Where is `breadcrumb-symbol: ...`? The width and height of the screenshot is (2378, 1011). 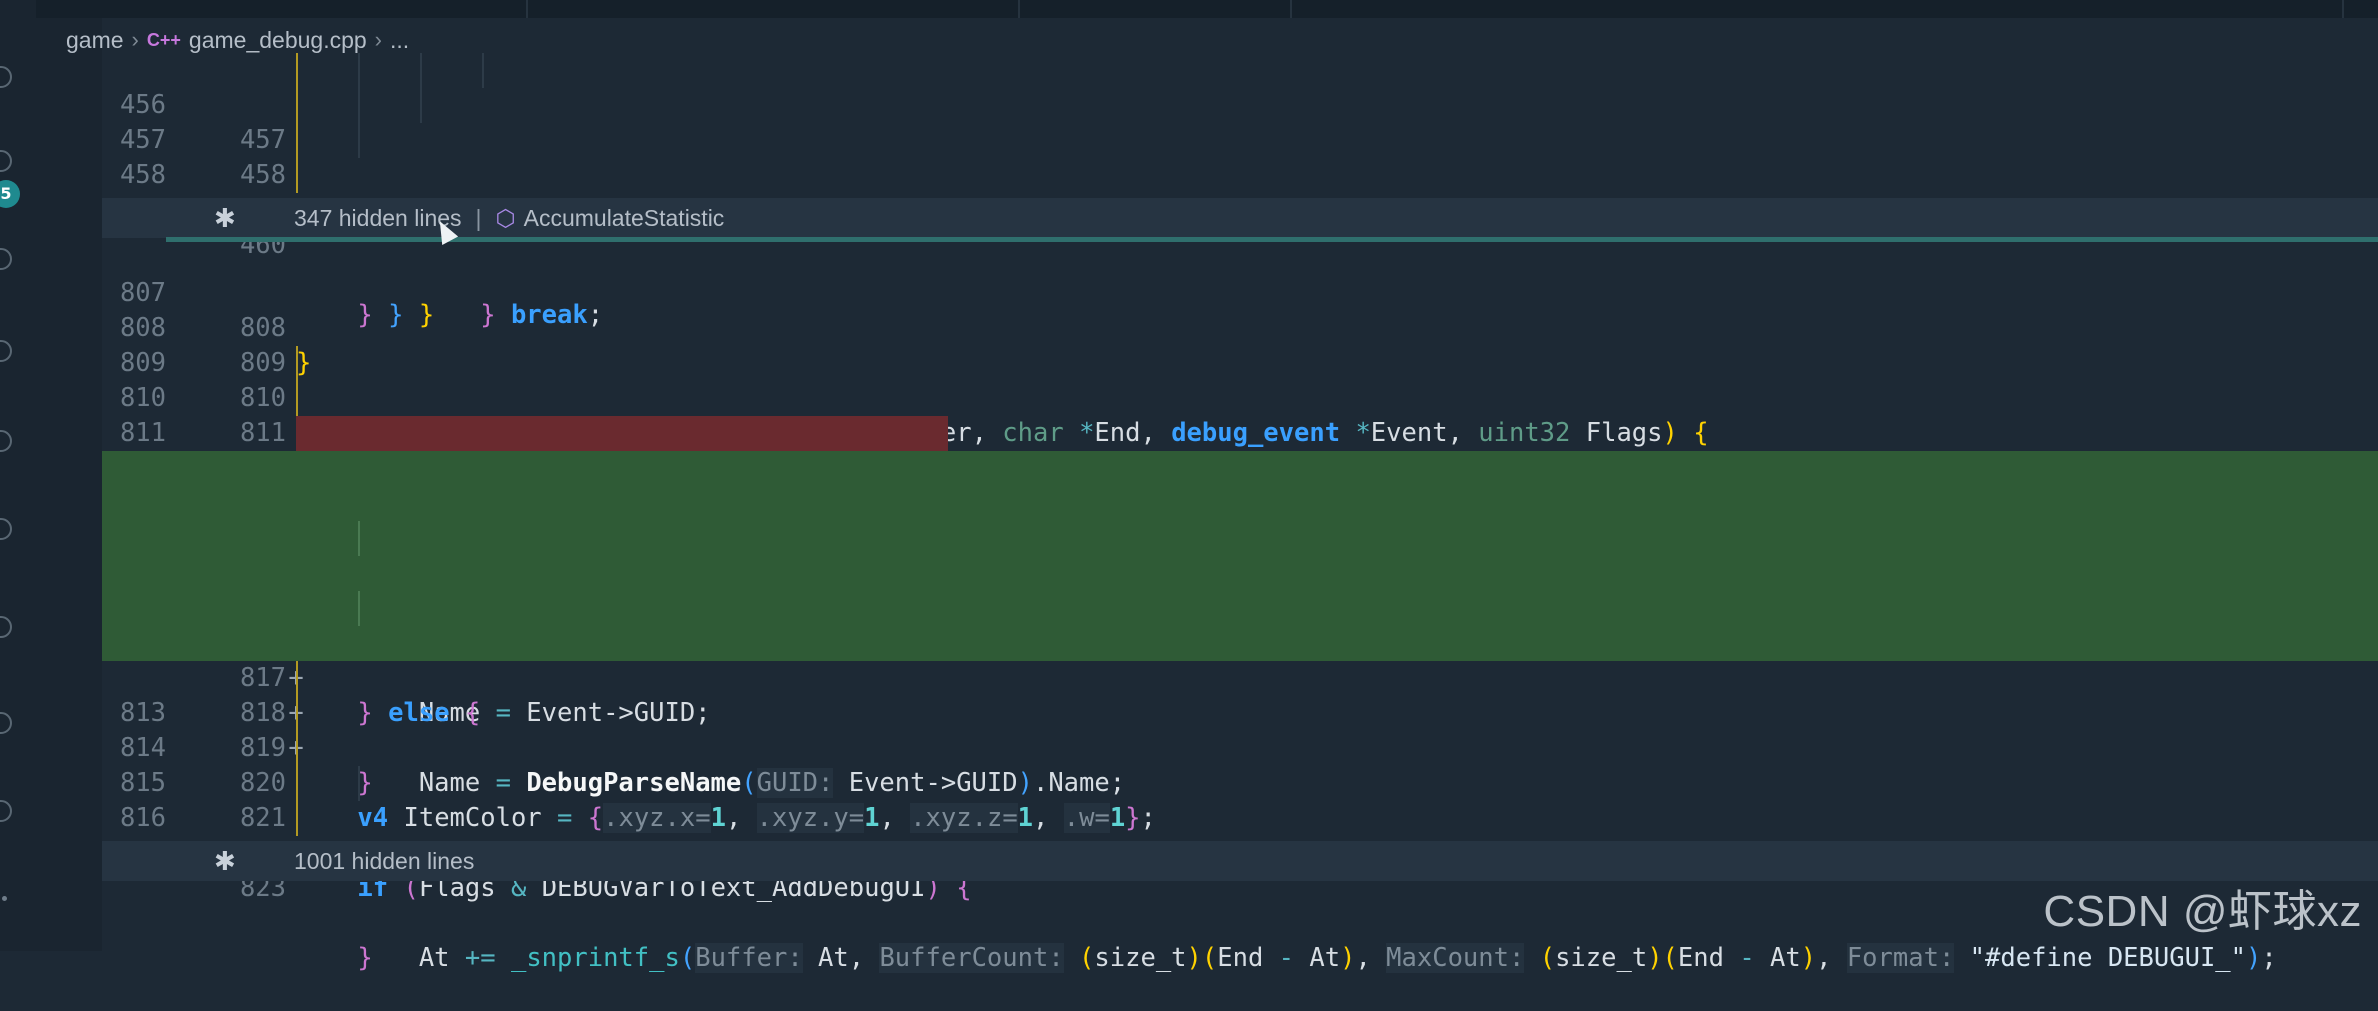 breadcrumb-symbol: ... is located at coordinates (399, 40).